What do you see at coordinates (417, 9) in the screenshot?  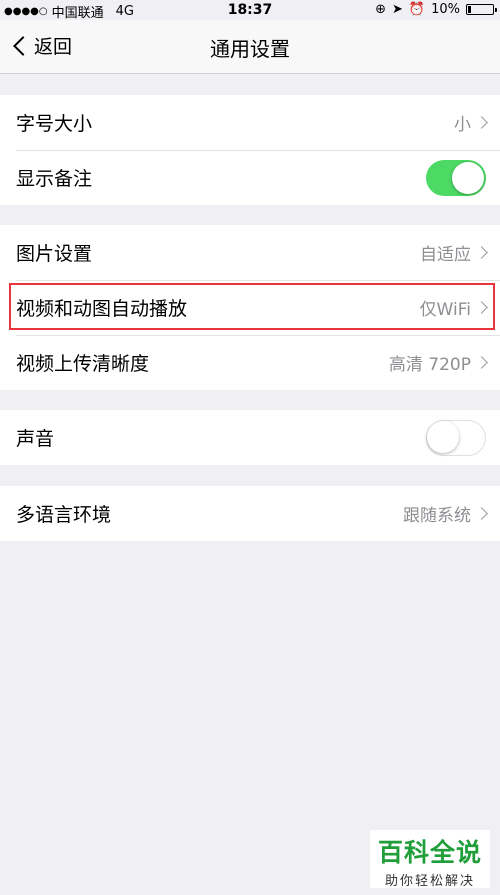 I see `alarm-icon: ⏰` at bounding box center [417, 9].